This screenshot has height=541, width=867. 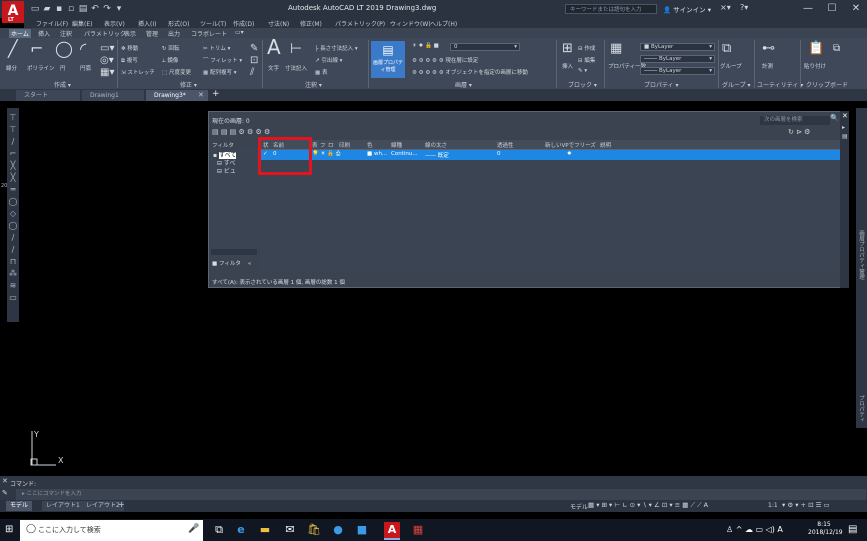 What do you see at coordinates (278, 23) in the screenshot?
I see `menu-dimension: 寸法(N)` at bounding box center [278, 23].